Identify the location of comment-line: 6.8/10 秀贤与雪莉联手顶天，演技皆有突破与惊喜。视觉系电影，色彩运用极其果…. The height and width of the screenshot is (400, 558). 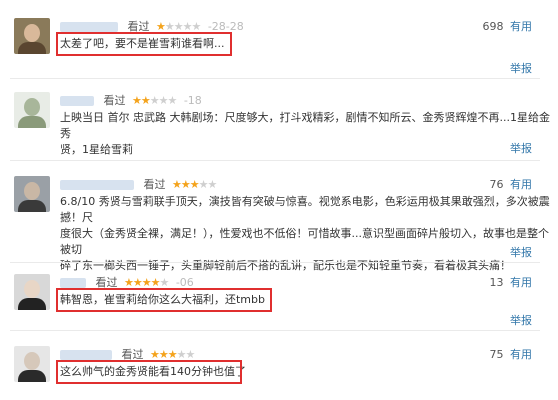
(305, 209).